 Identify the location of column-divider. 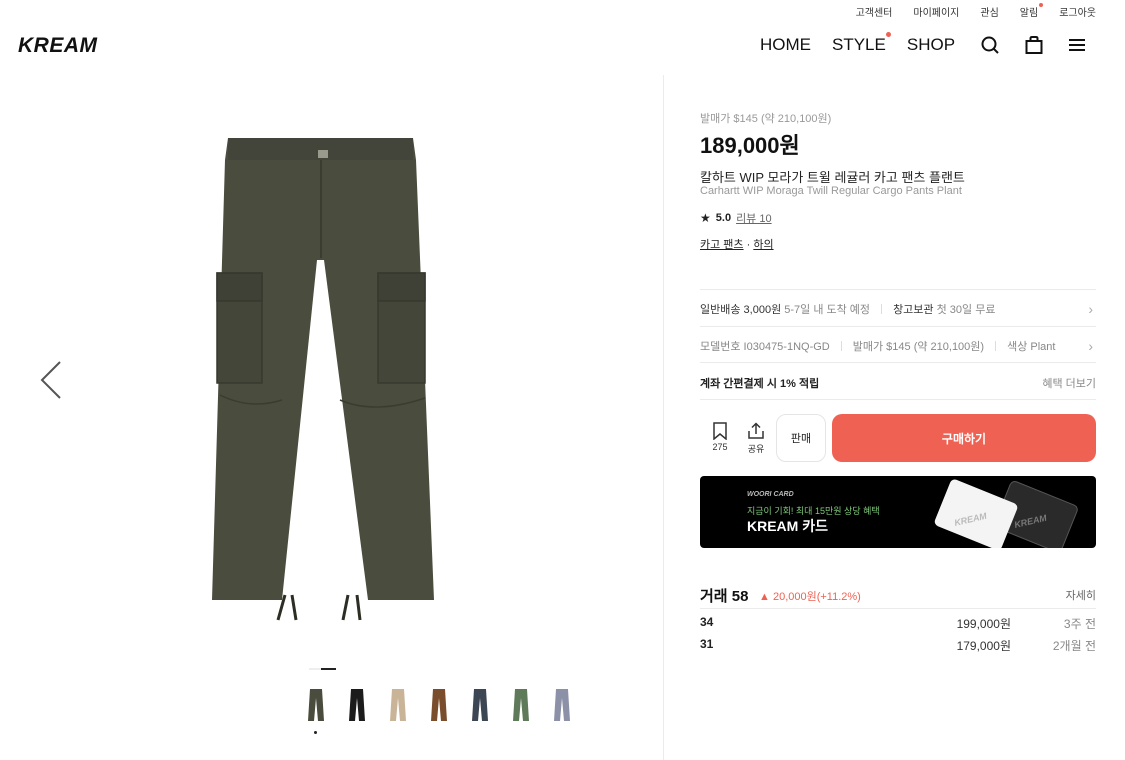
(663, 417).